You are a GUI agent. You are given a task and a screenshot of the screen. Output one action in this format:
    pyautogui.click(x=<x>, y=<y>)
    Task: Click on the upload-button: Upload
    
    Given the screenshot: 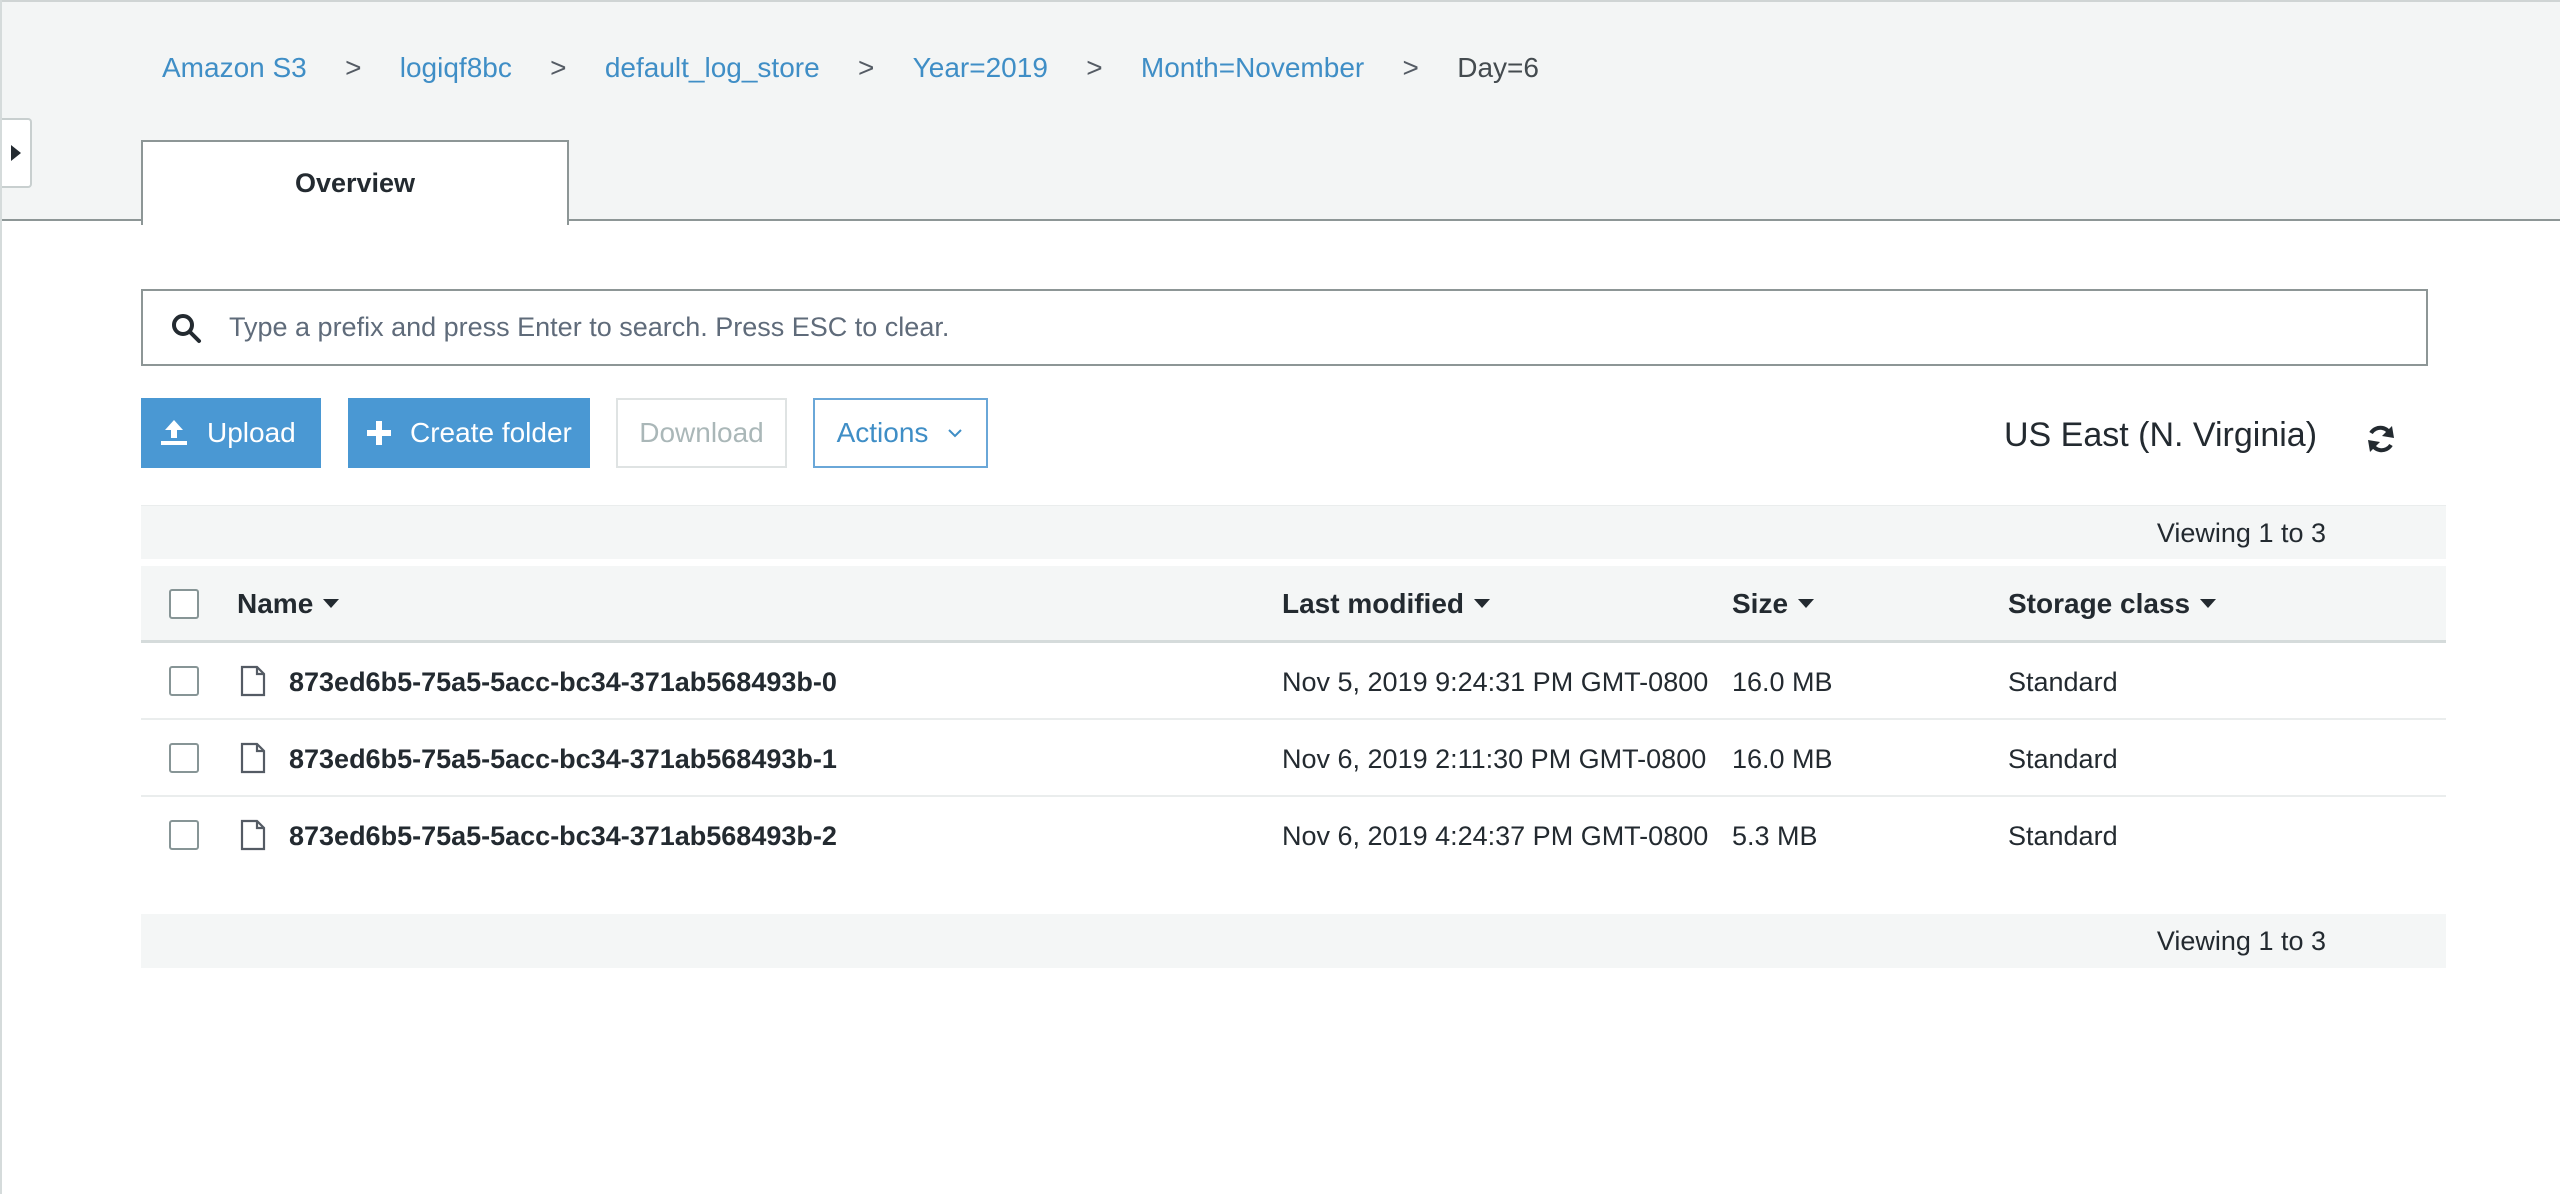 What is the action you would take?
    pyautogui.click(x=231, y=433)
    